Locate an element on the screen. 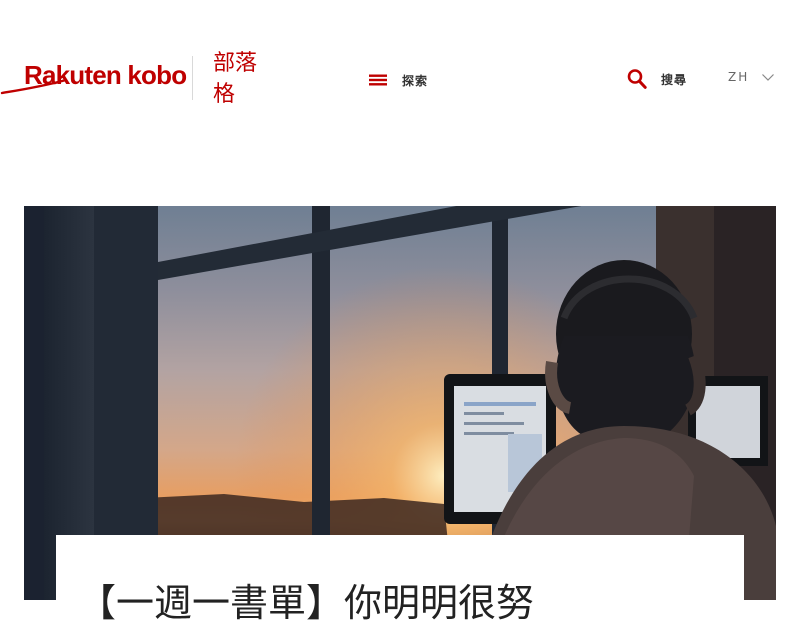 This screenshot has height=638, width=800. magnifier-icon is located at coordinates (637, 79).